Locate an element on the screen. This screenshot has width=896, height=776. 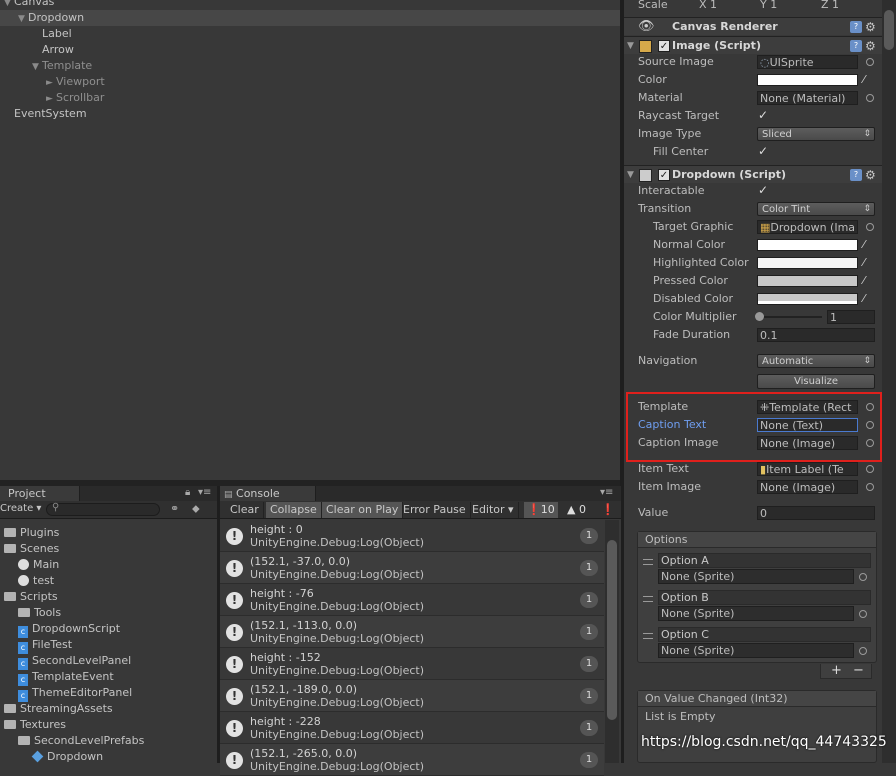
target-graphic-field: ▦Dropdown (Ima is located at coordinates (807, 227).